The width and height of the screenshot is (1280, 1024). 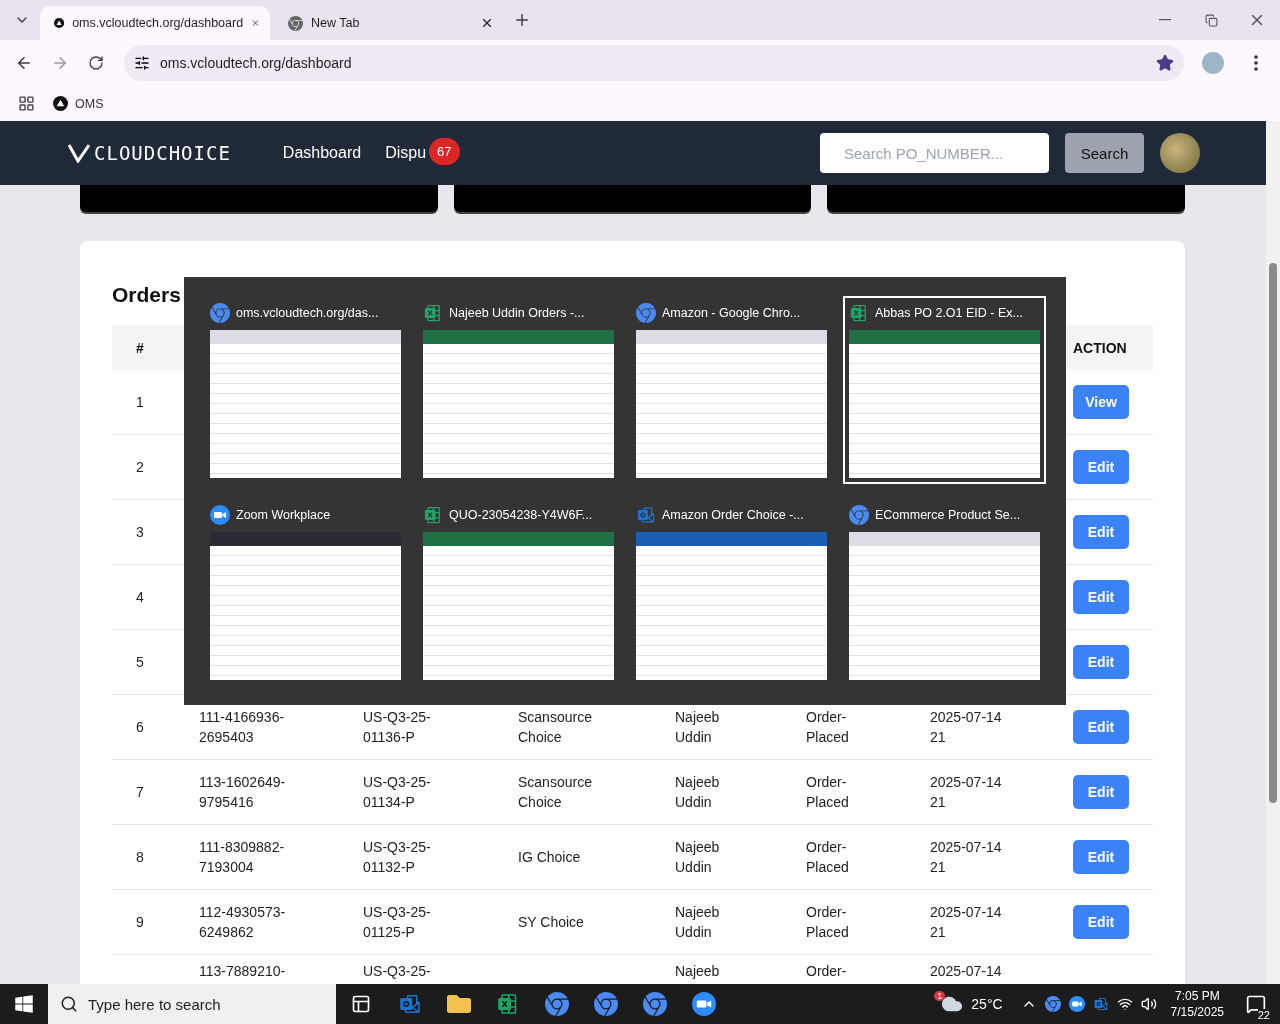 What do you see at coordinates (96, 63) in the screenshot?
I see `reload-icon` at bounding box center [96, 63].